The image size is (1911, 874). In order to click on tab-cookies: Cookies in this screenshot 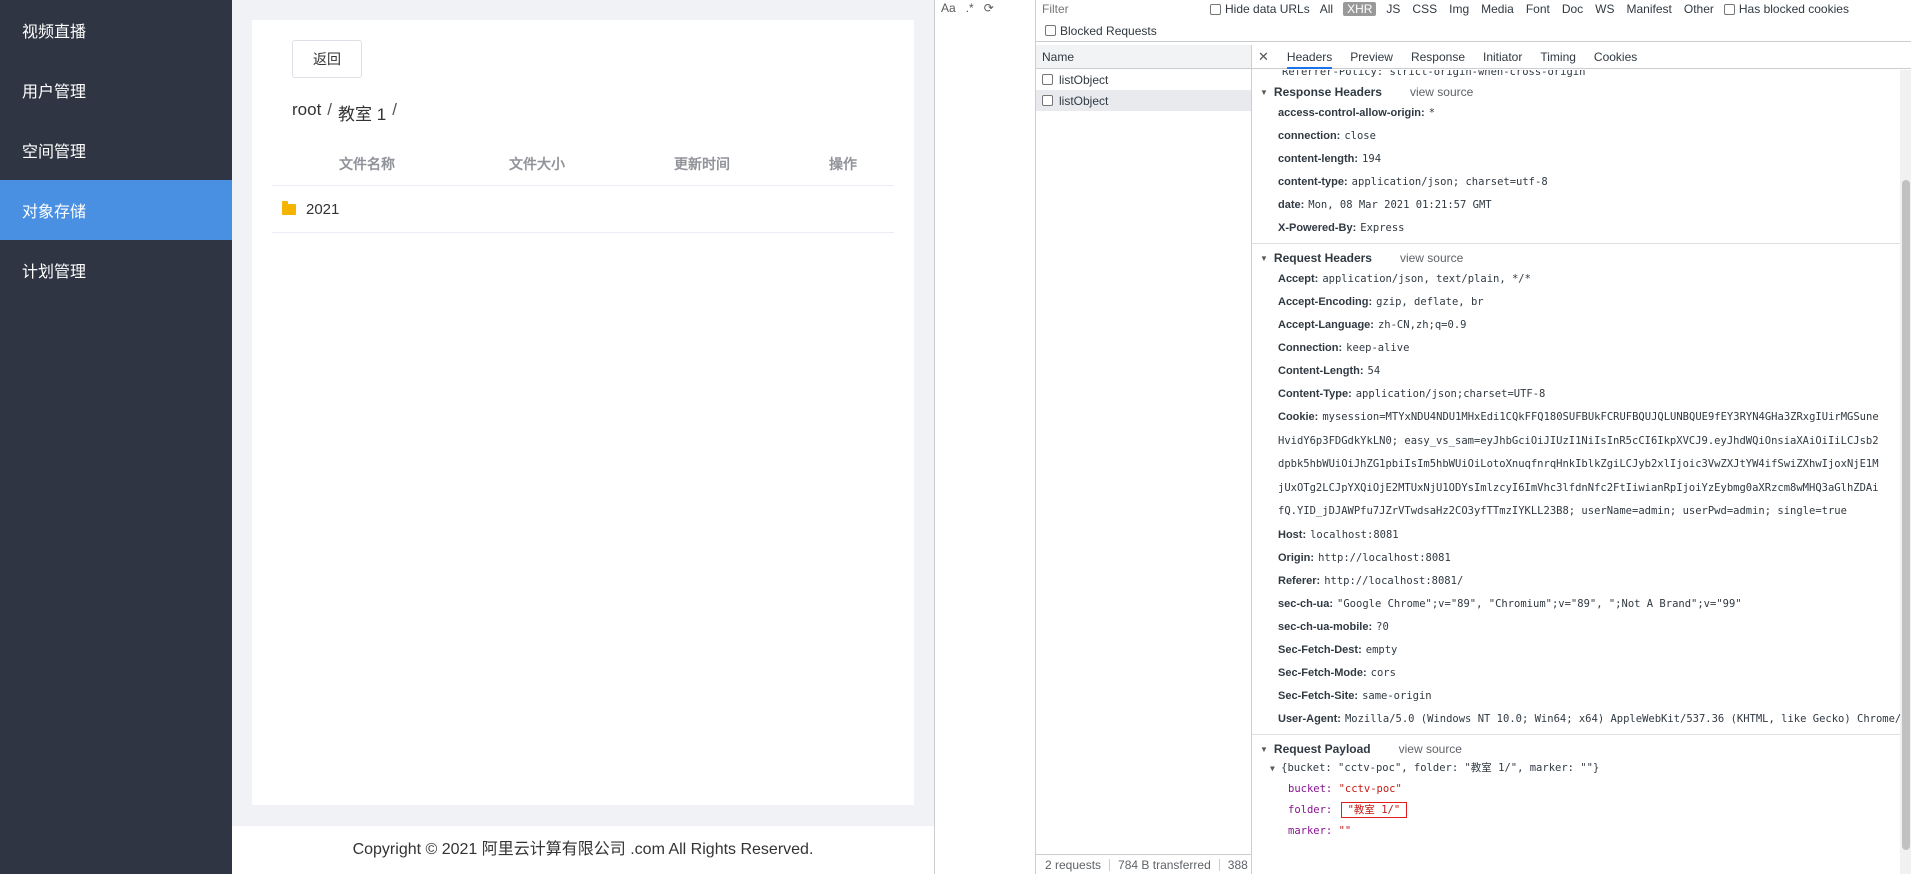, I will do `click(1615, 57)`.